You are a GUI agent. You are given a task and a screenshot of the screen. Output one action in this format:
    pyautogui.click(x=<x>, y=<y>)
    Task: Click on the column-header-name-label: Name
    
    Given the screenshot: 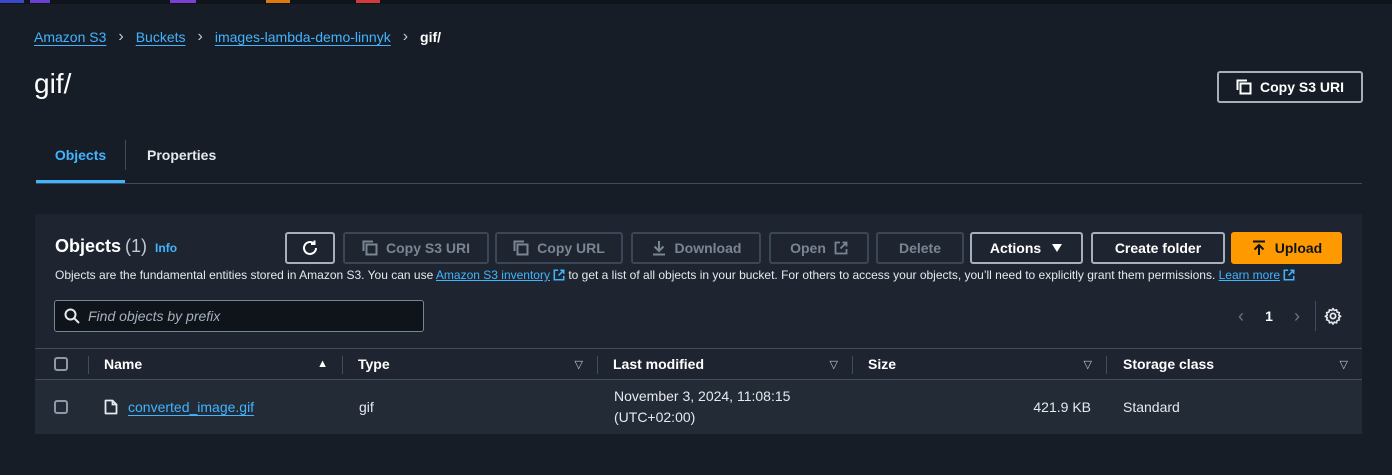 What is the action you would take?
    pyautogui.click(x=123, y=364)
    